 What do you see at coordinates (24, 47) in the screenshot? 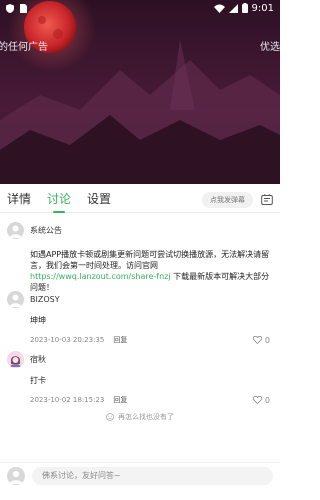
I see `danmaku-text-left: 的任何广告` at bounding box center [24, 47].